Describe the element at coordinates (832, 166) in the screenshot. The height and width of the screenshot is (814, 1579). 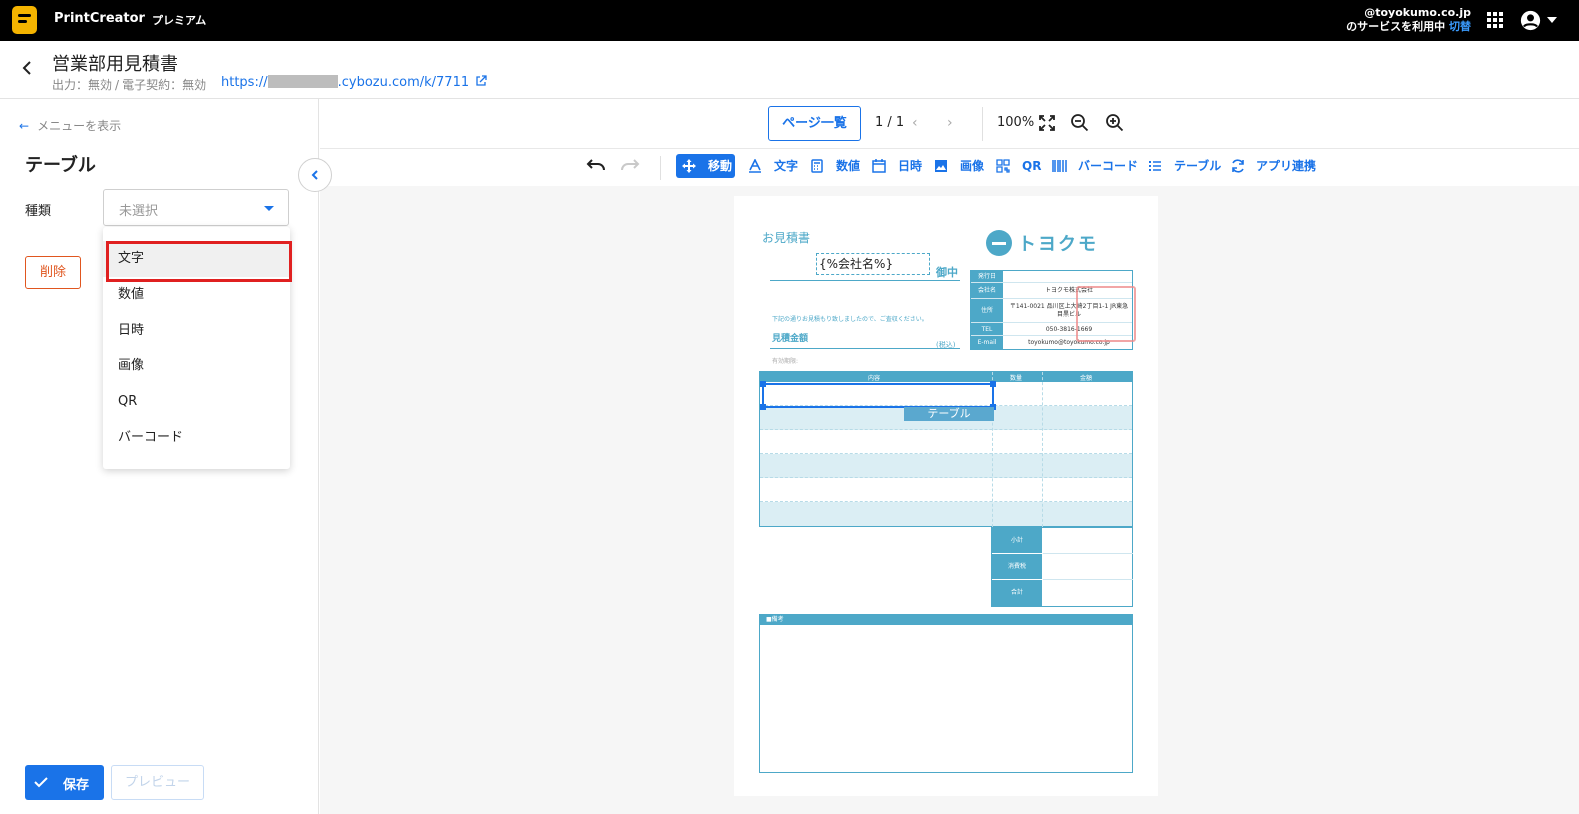
I see `tool-number: 数値` at that location.